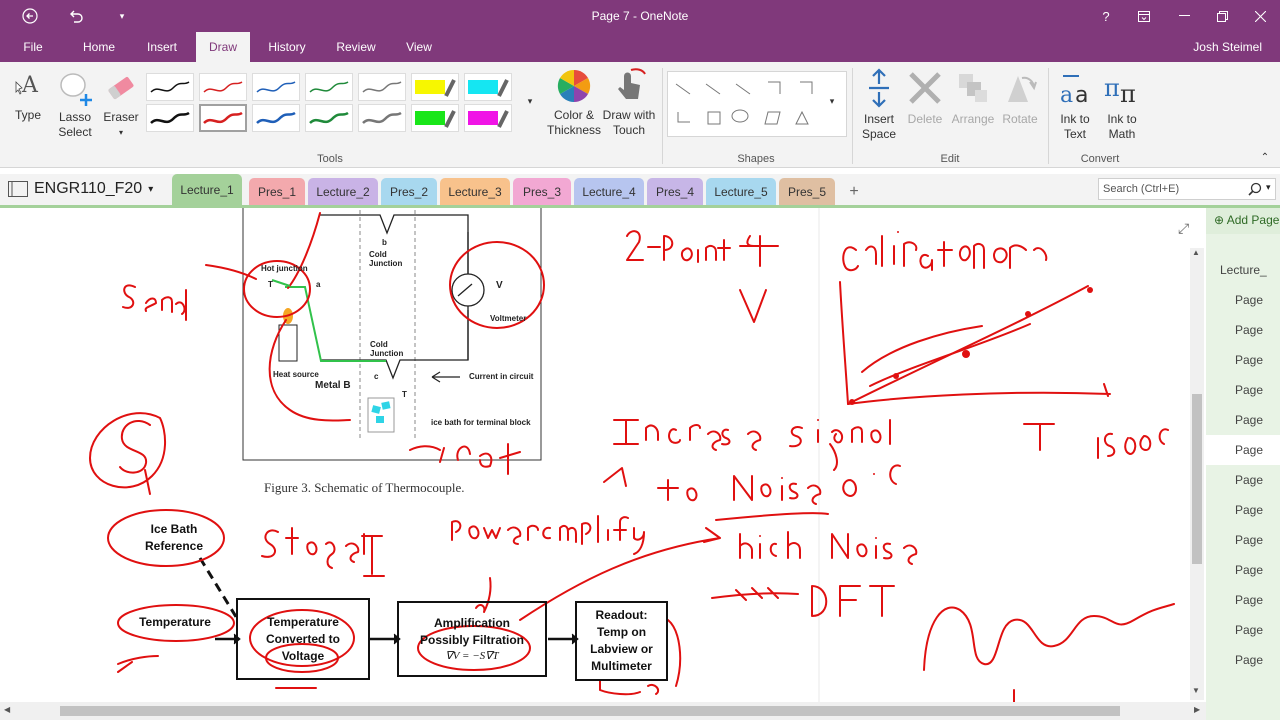 The height and width of the screenshot is (720, 1280). Describe the element at coordinates (121, 105) in the screenshot. I see `eraser-button: Eraser ▾` at that location.